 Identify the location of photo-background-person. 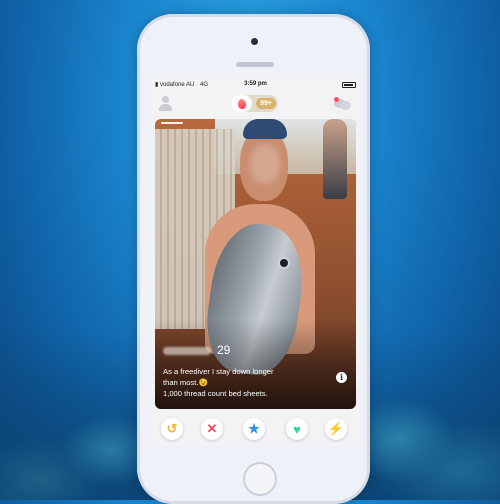
(335, 159).